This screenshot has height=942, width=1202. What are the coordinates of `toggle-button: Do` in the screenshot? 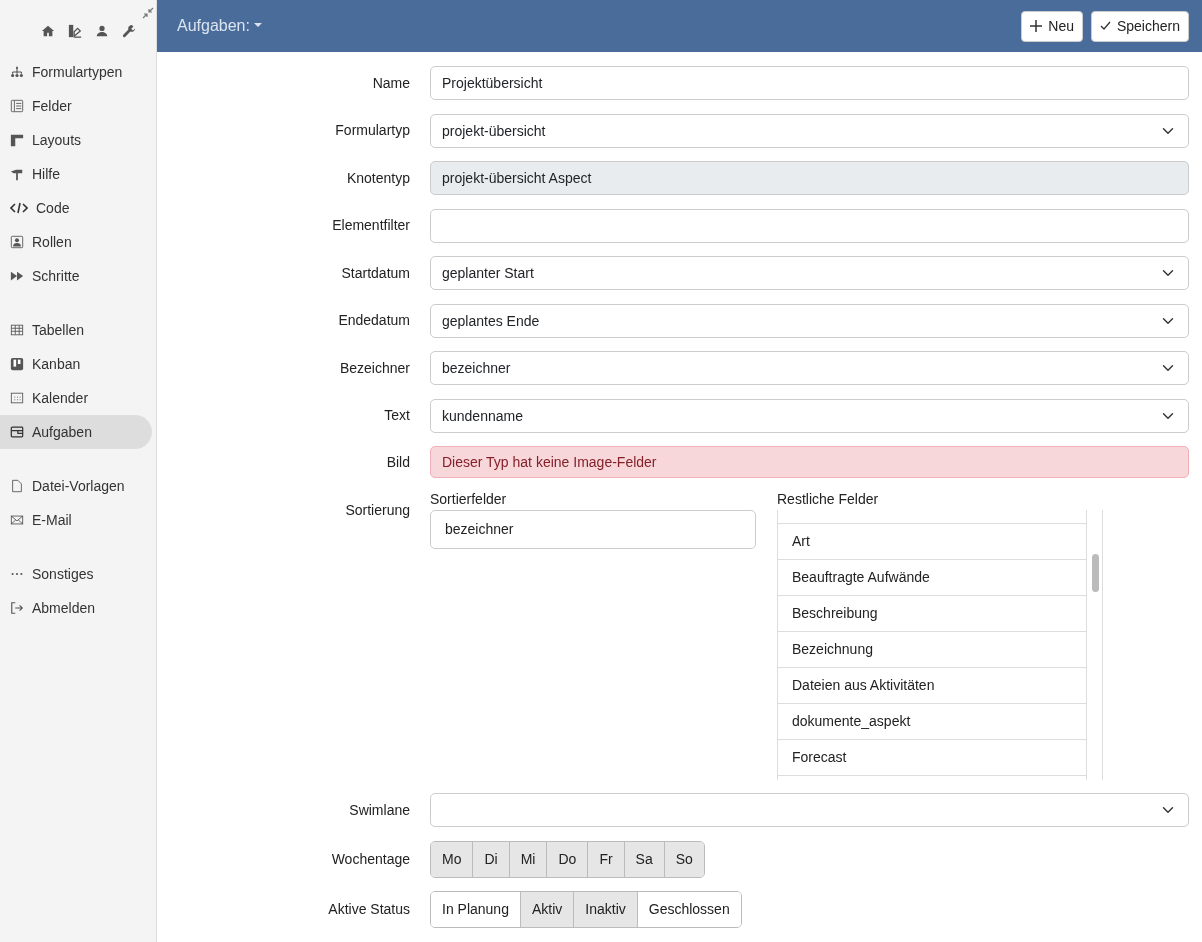 It's located at (568, 859).